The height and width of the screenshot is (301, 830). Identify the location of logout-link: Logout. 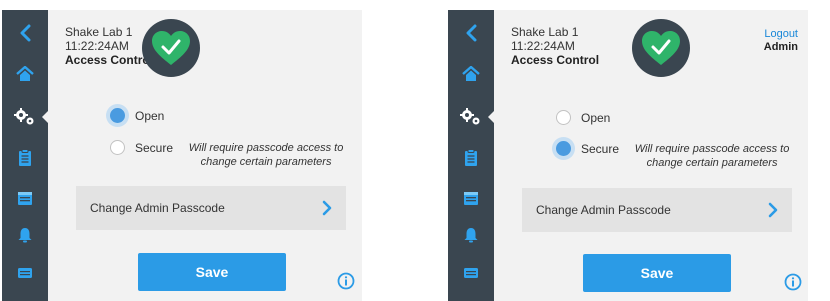
(781, 34).